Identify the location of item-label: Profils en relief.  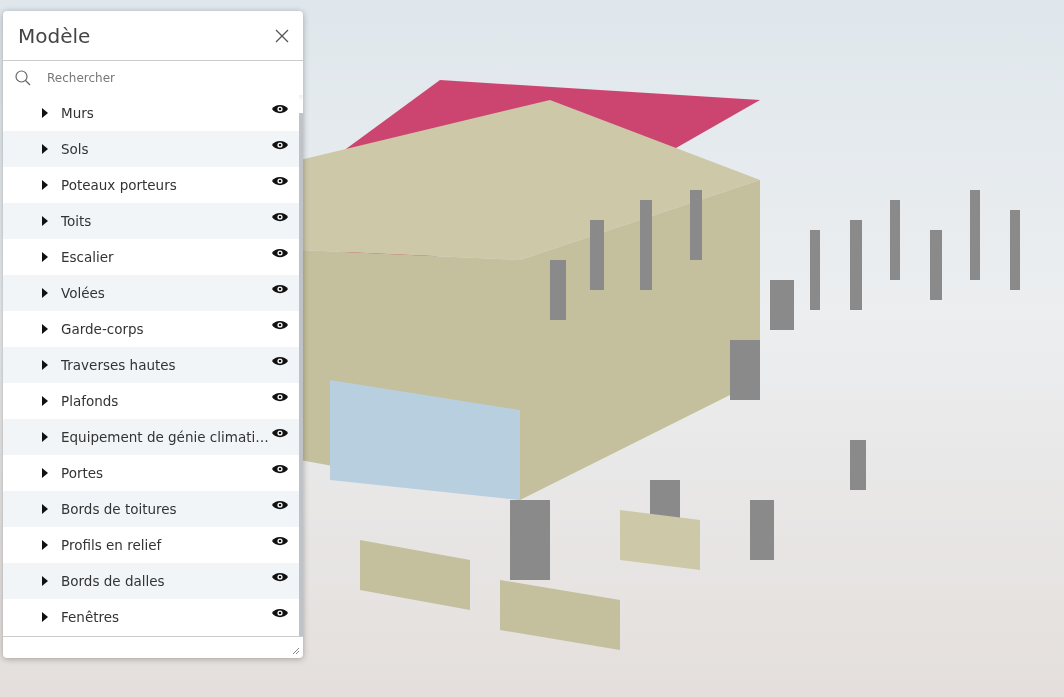
(112, 545).